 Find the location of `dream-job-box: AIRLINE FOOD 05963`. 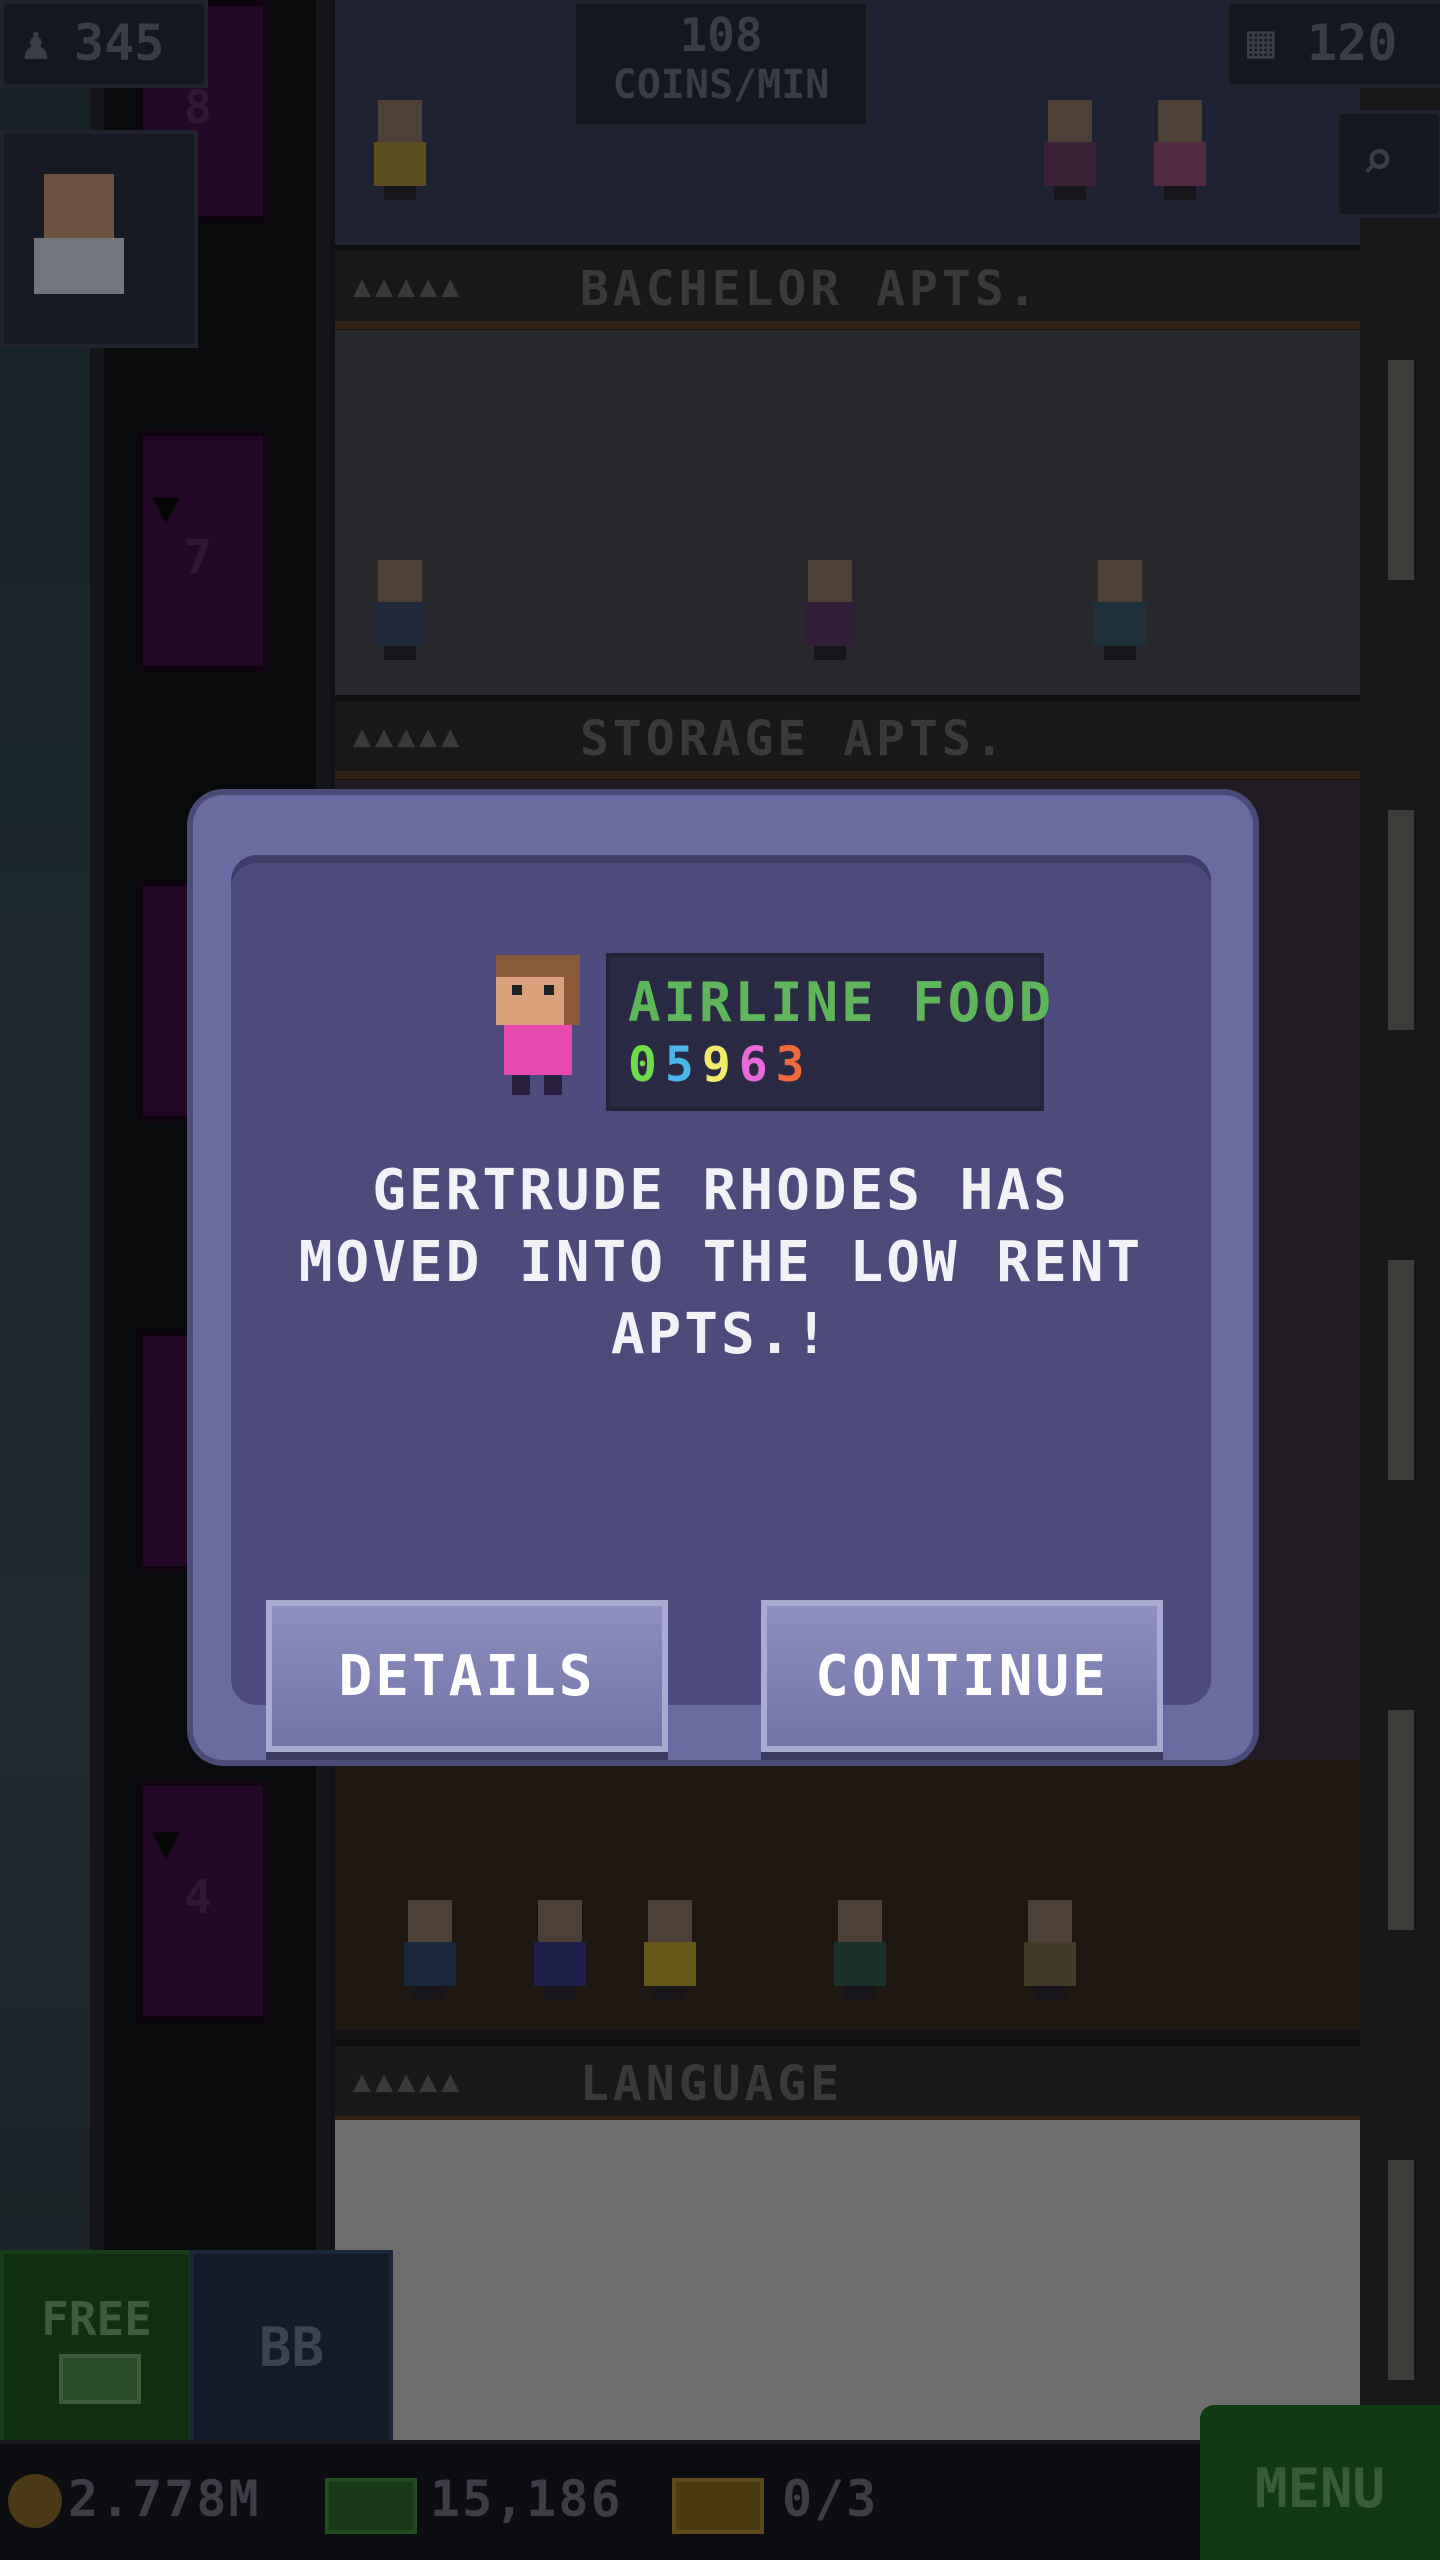

dream-job-box: AIRLINE FOOD 05963 is located at coordinates (828, 1032).